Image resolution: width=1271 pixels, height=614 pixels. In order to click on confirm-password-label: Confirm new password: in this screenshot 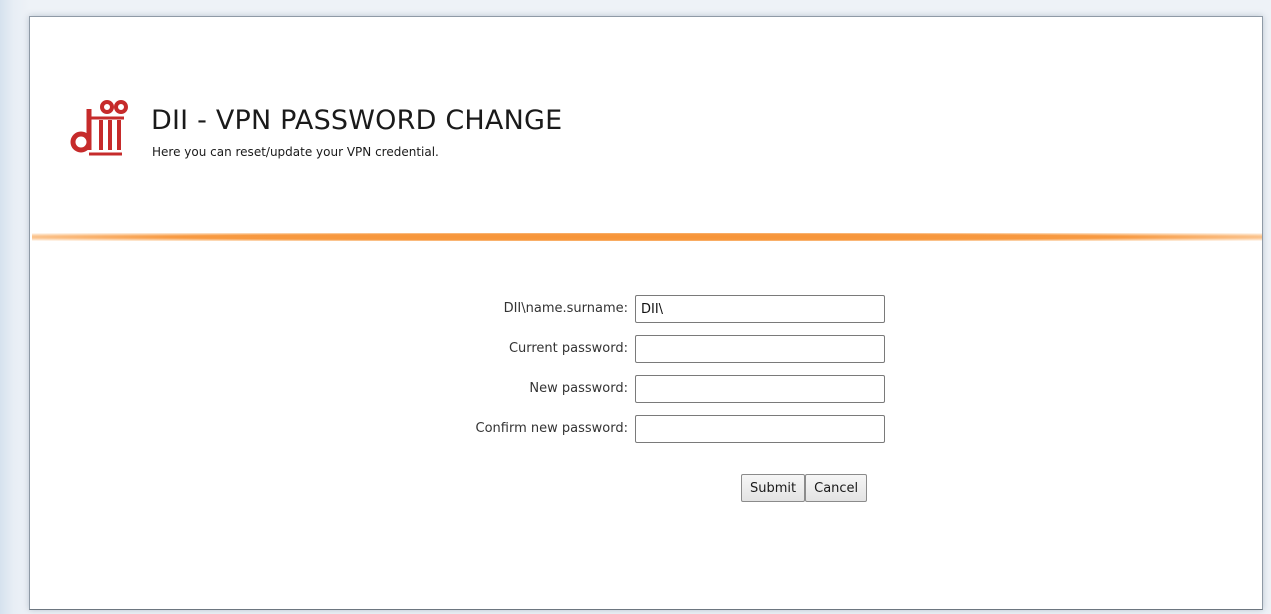, I will do `click(551, 428)`.